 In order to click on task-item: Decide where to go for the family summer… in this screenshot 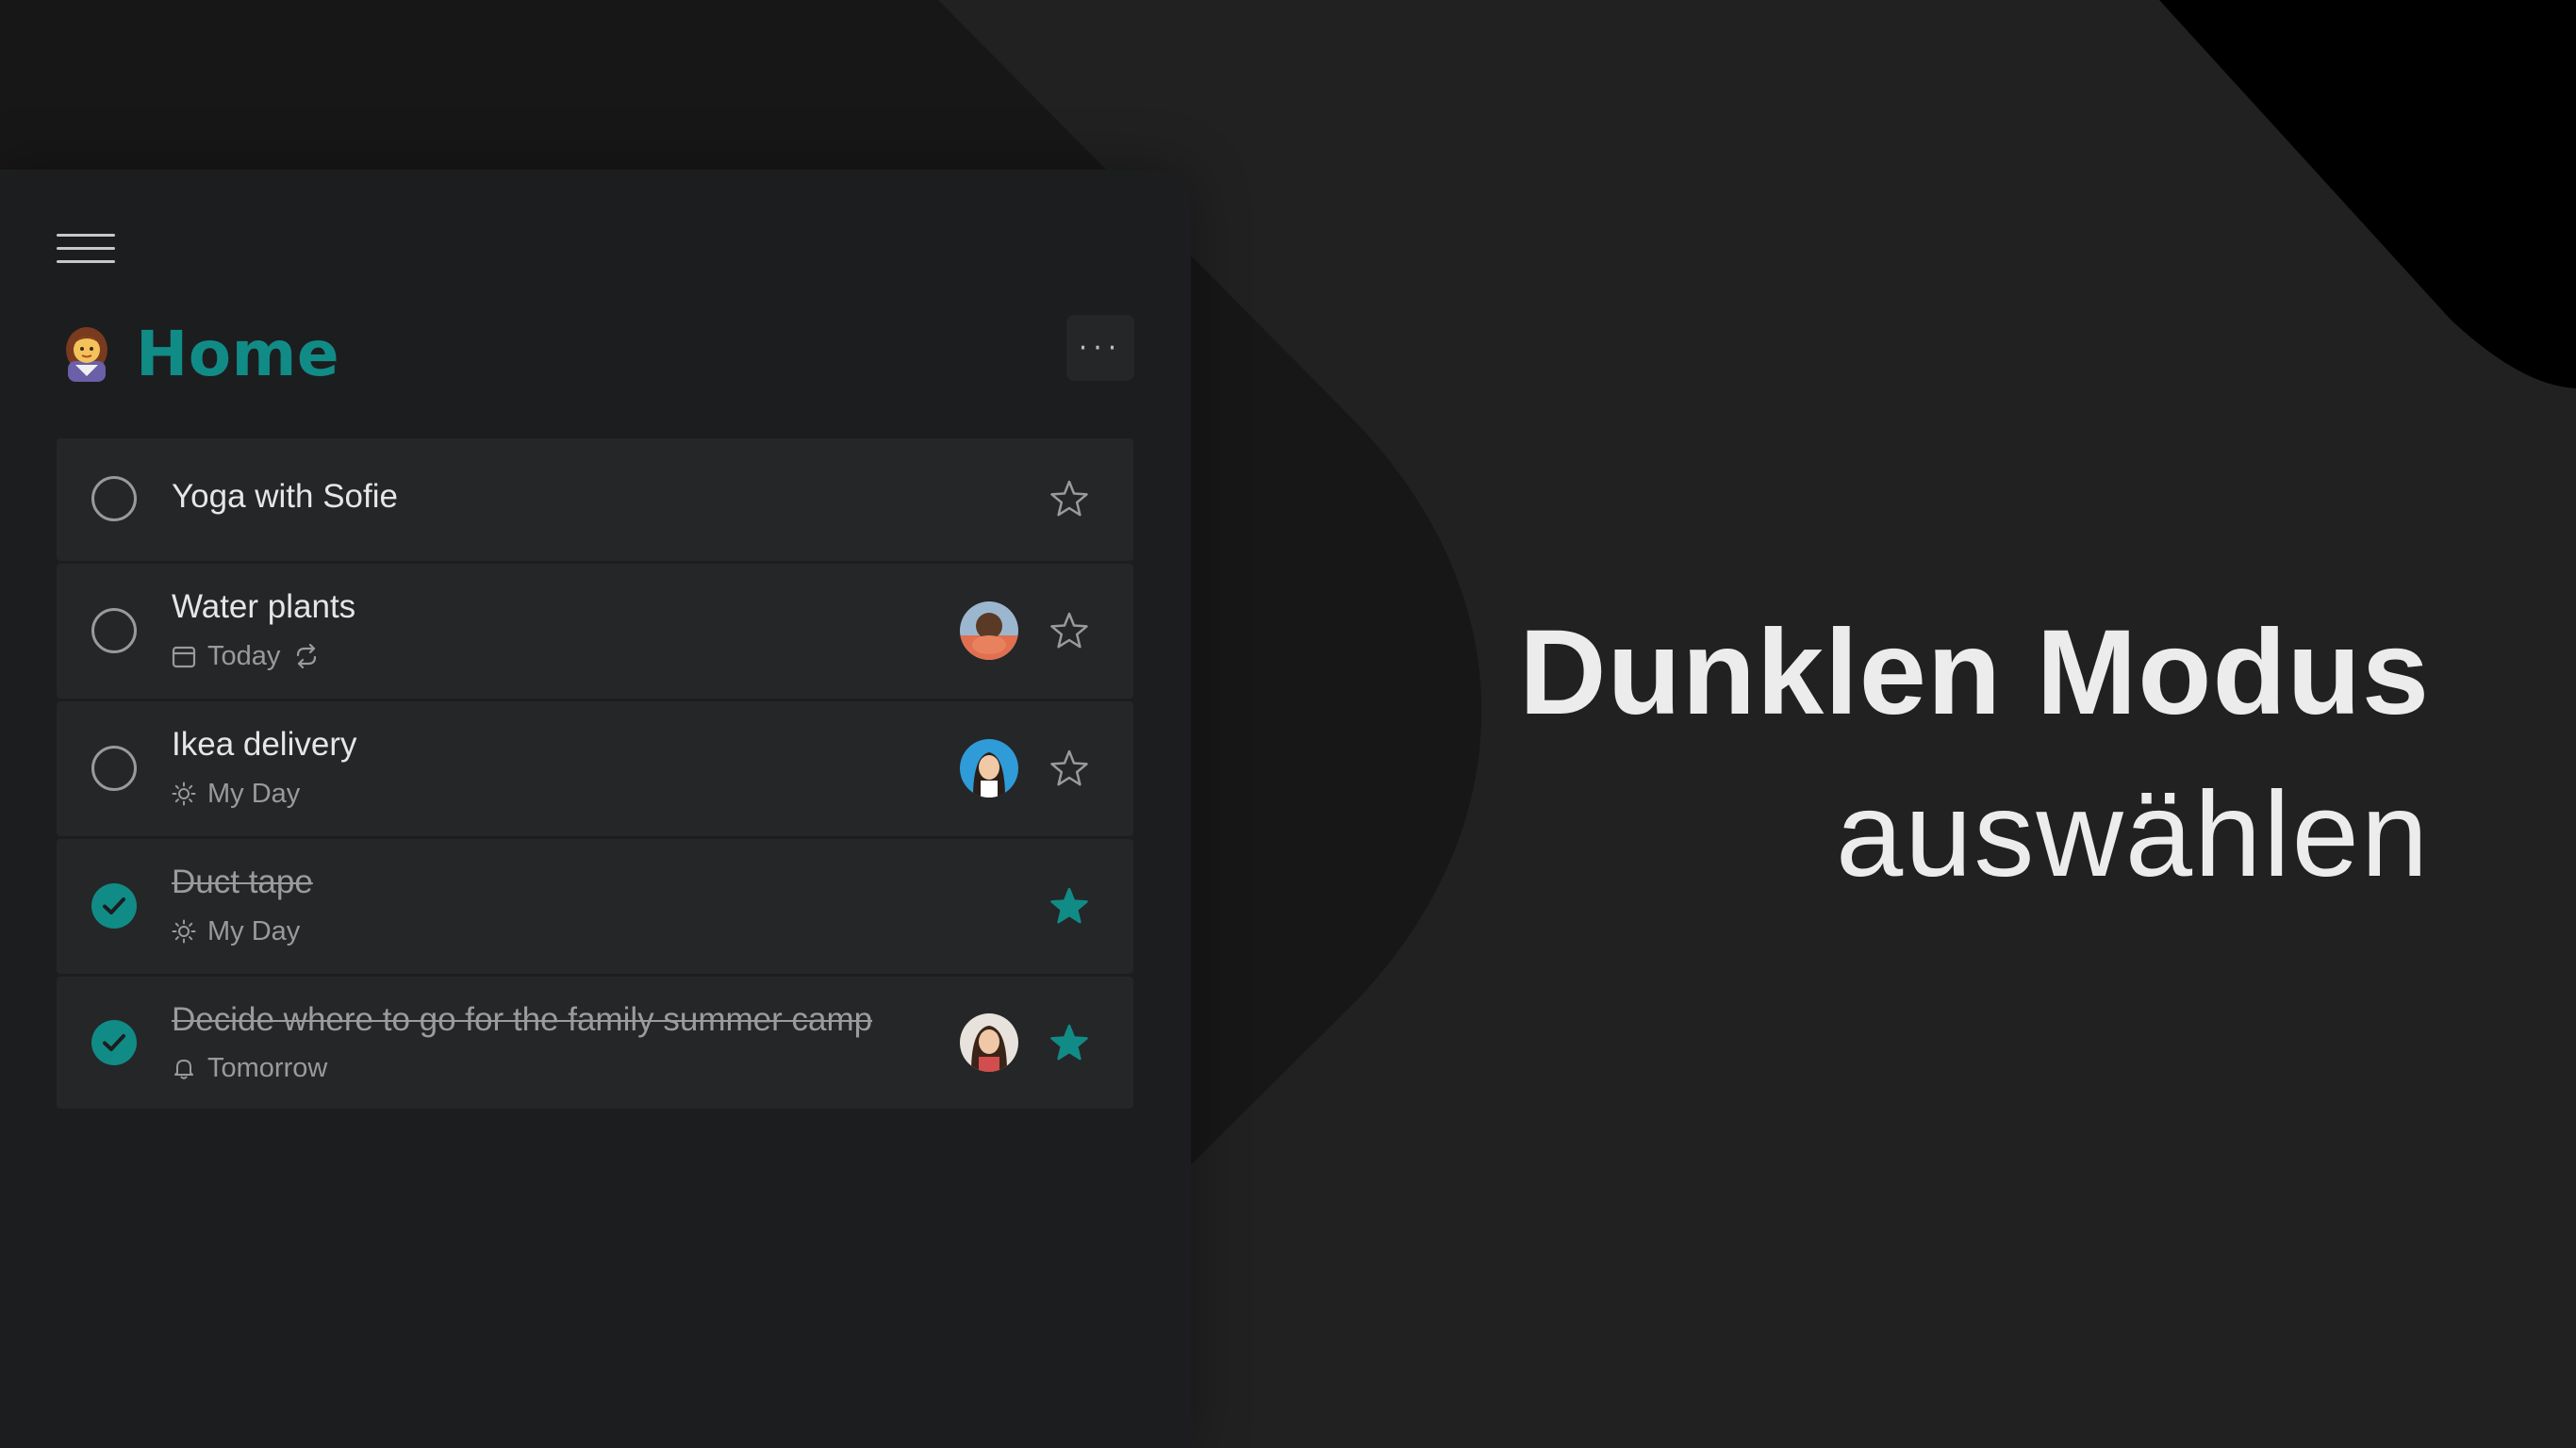, I will do `click(595, 1043)`.